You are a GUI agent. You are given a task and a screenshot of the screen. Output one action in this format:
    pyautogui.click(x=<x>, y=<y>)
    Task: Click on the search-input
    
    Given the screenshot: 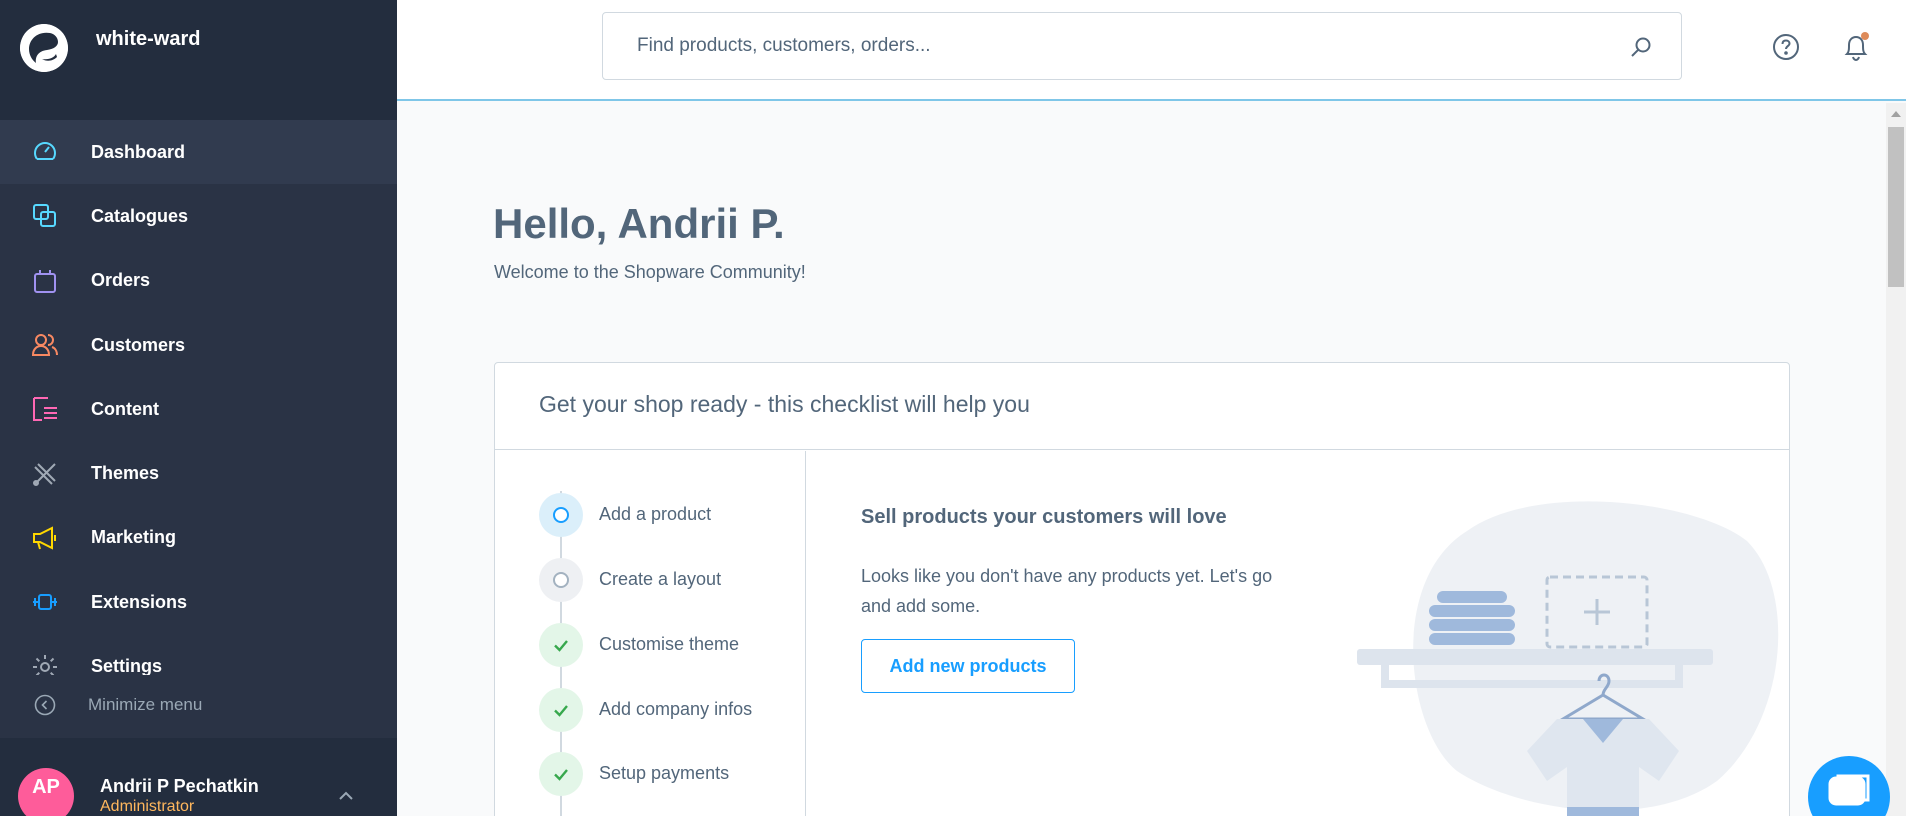 What is the action you would take?
    pyautogui.click(x=1083, y=46)
    